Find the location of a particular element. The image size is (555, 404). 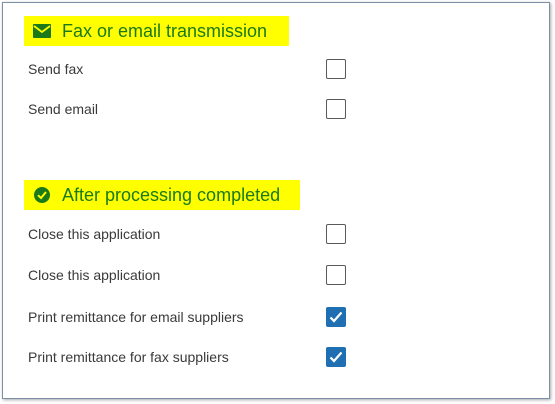

send-fax-label: Send fax is located at coordinates (56, 69).